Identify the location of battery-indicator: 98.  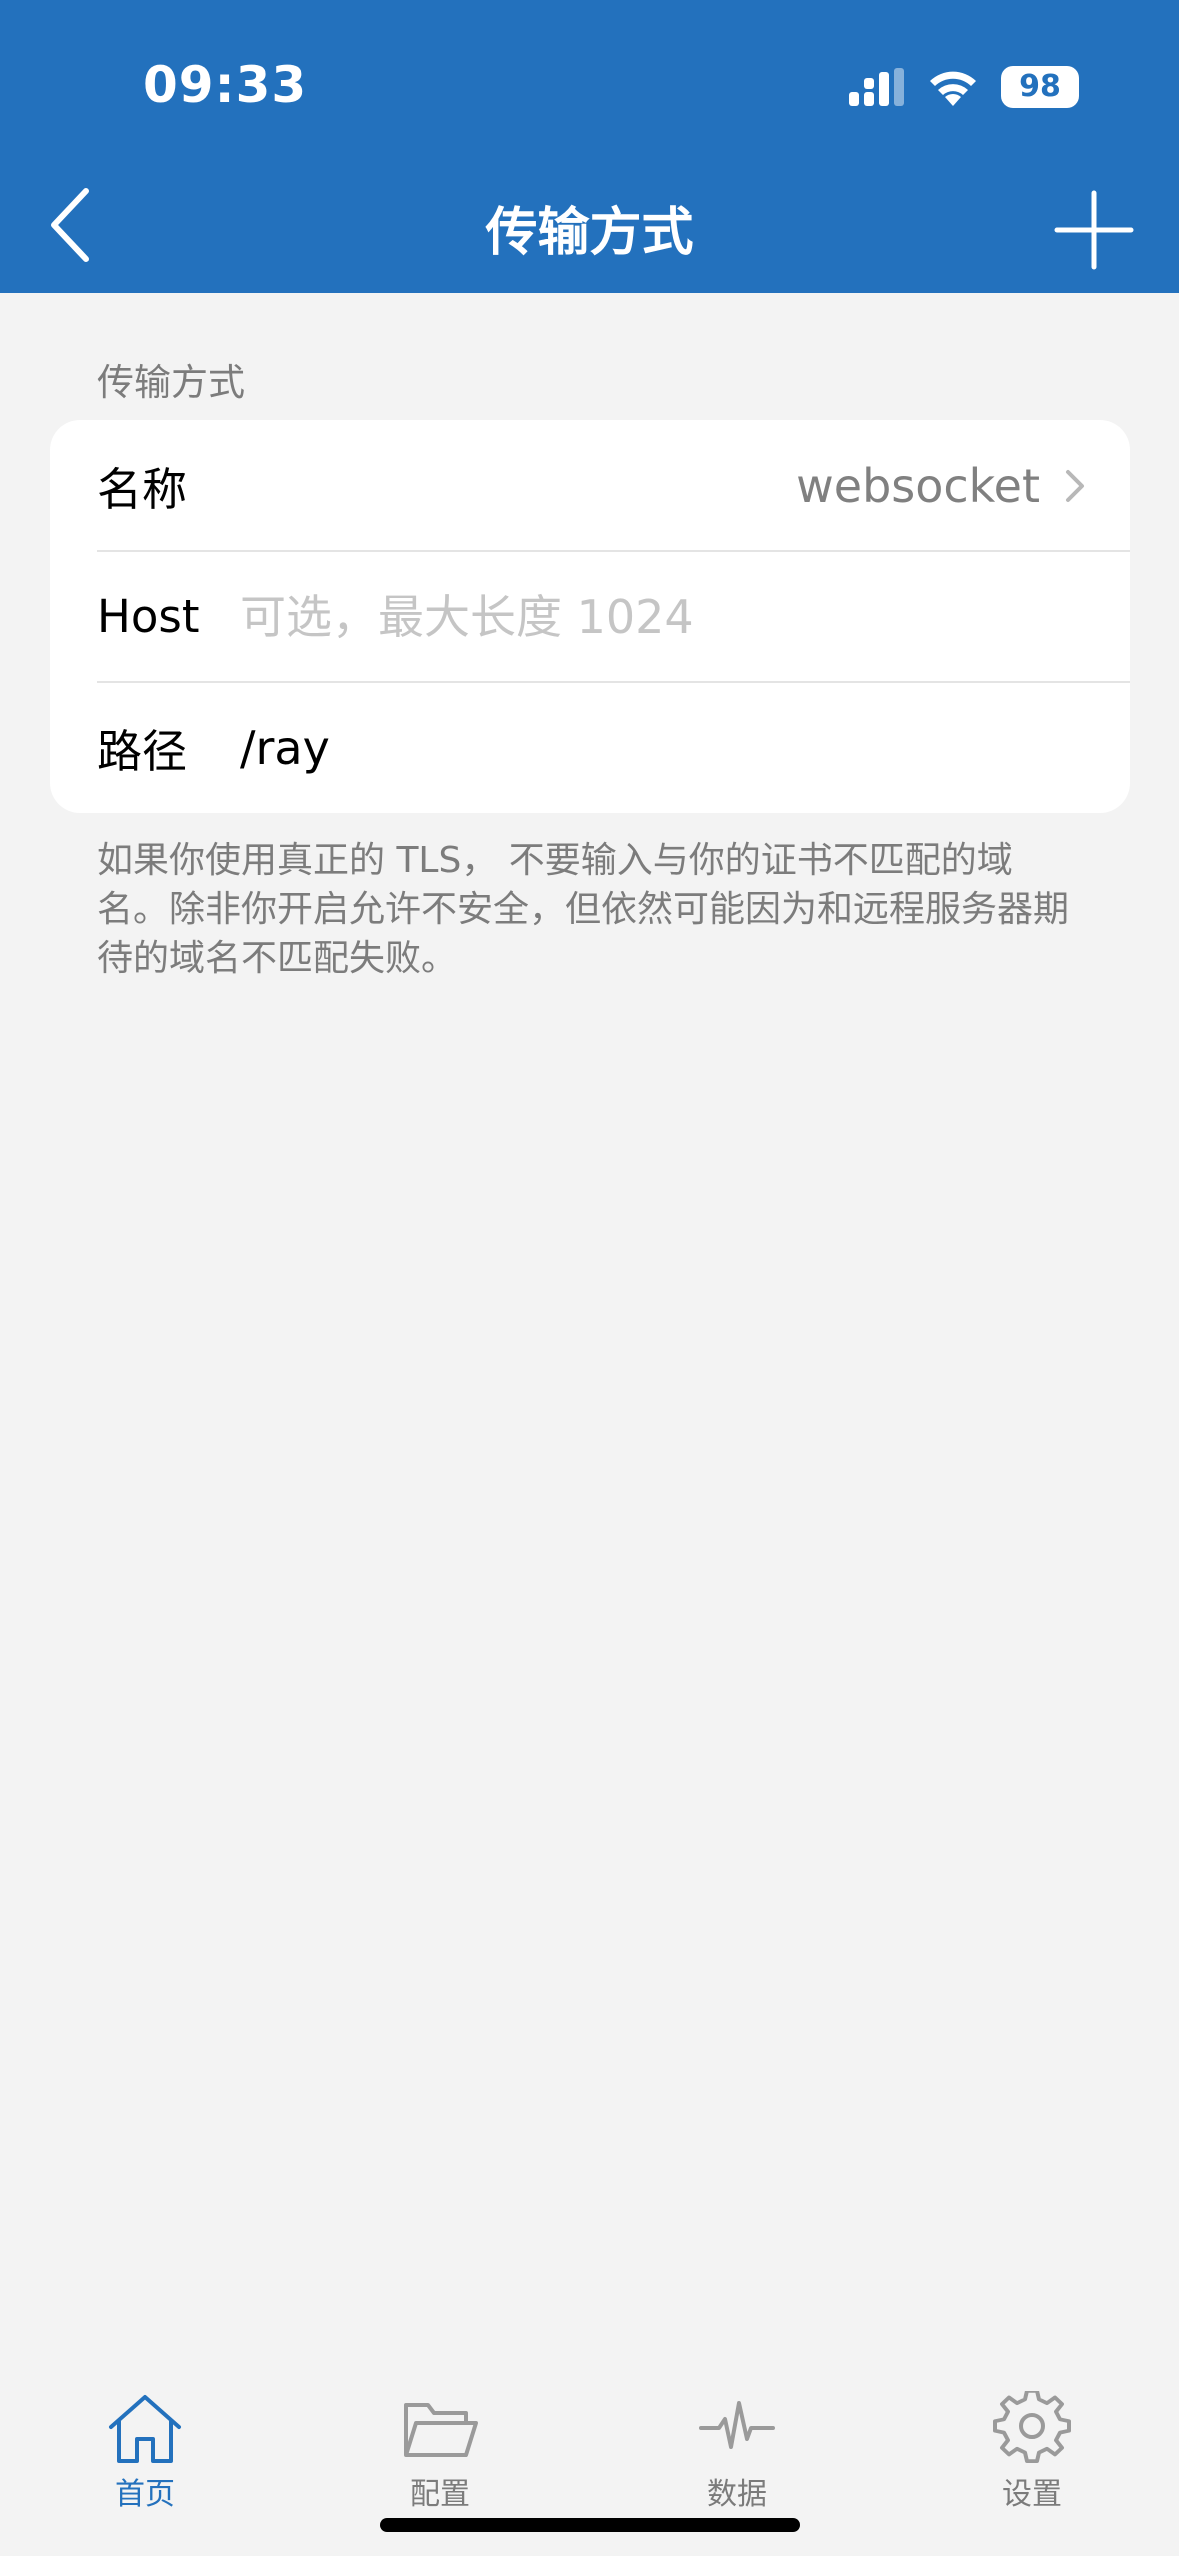
(1040, 87).